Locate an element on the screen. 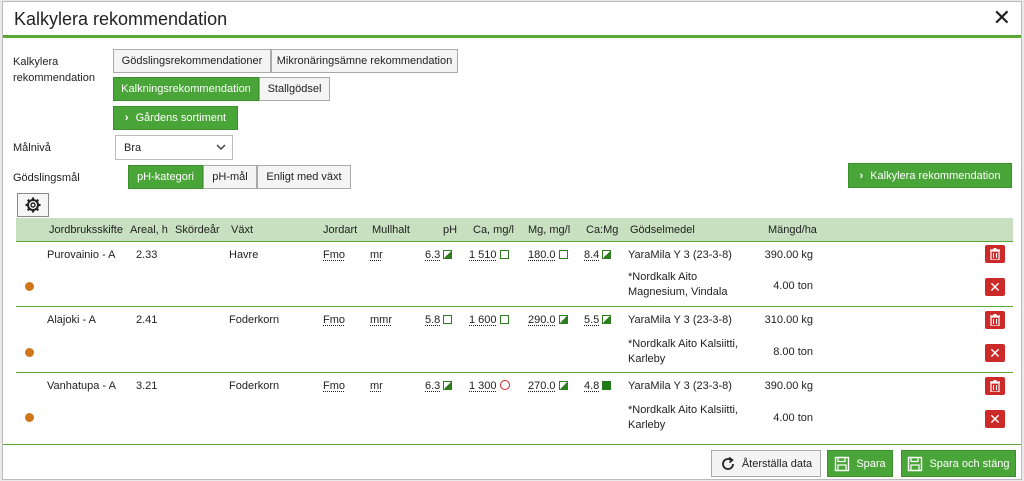 This screenshot has width=1024, height=481. cell-camg: 5.5 is located at coordinates (598, 320).